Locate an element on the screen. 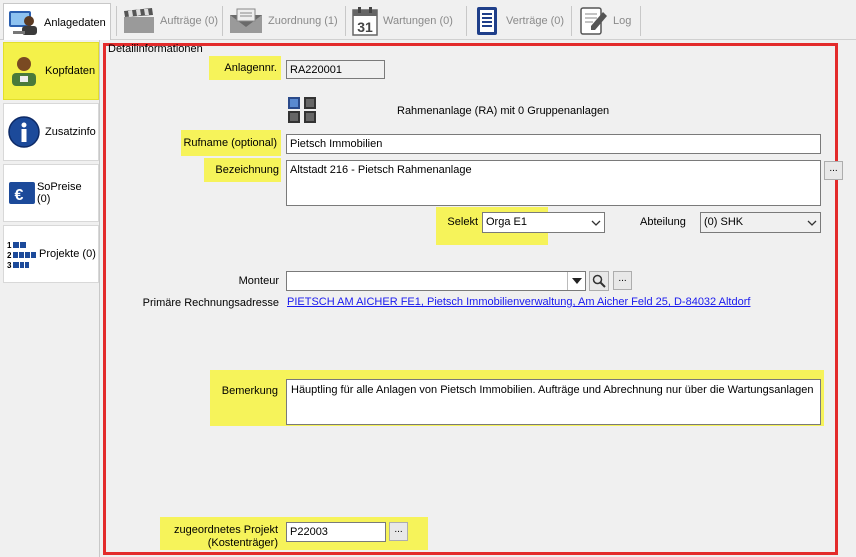 Image resolution: width=856 pixels, height=557 pixels. tab-label: Log is located at coordinates (622, 21).